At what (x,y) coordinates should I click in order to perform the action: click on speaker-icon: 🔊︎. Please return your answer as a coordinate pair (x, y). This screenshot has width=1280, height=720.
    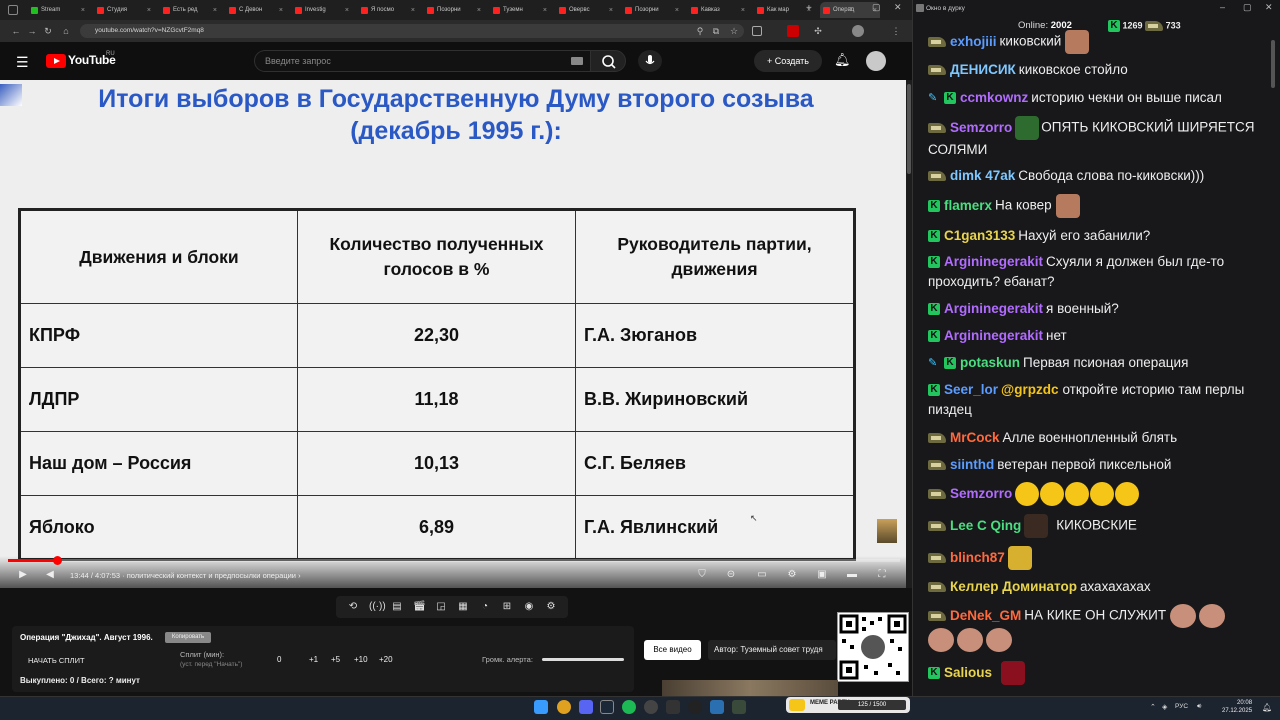
    Looking at the image, I should click on (1199, 707).